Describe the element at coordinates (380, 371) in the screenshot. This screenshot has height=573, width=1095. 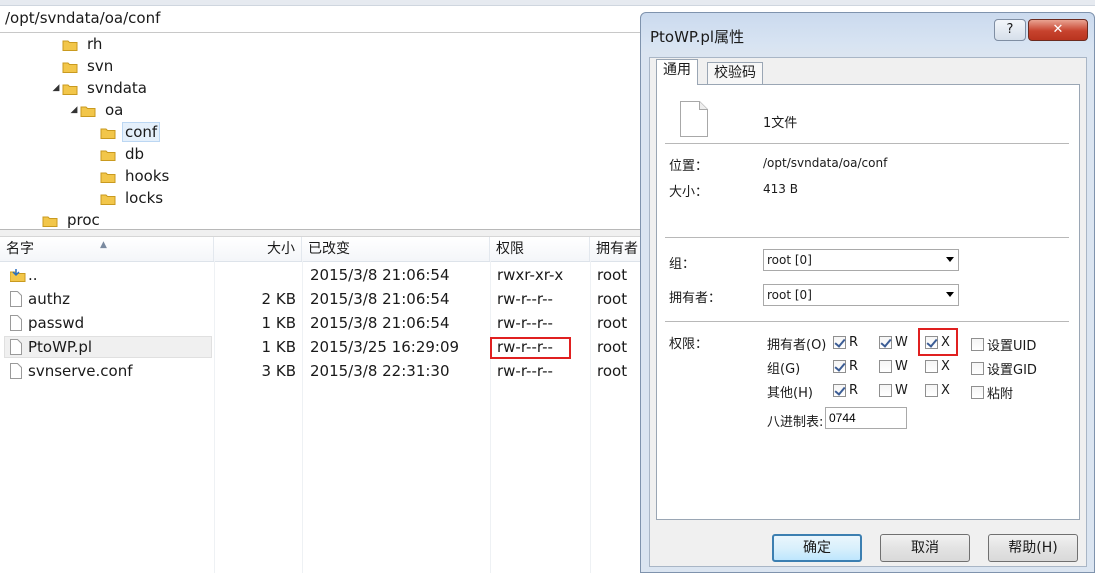
I see `file-modified: 2015/3/8 22:31:30` at that location.